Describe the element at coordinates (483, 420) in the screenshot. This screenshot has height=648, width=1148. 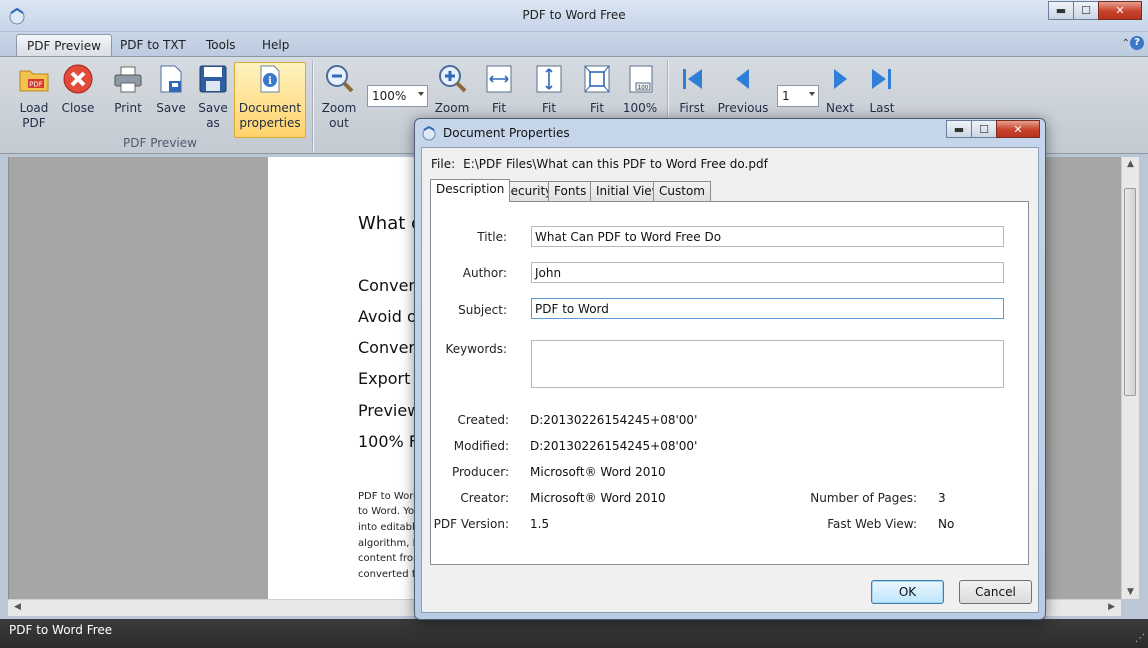
I see `created-label: Created:` at that location.